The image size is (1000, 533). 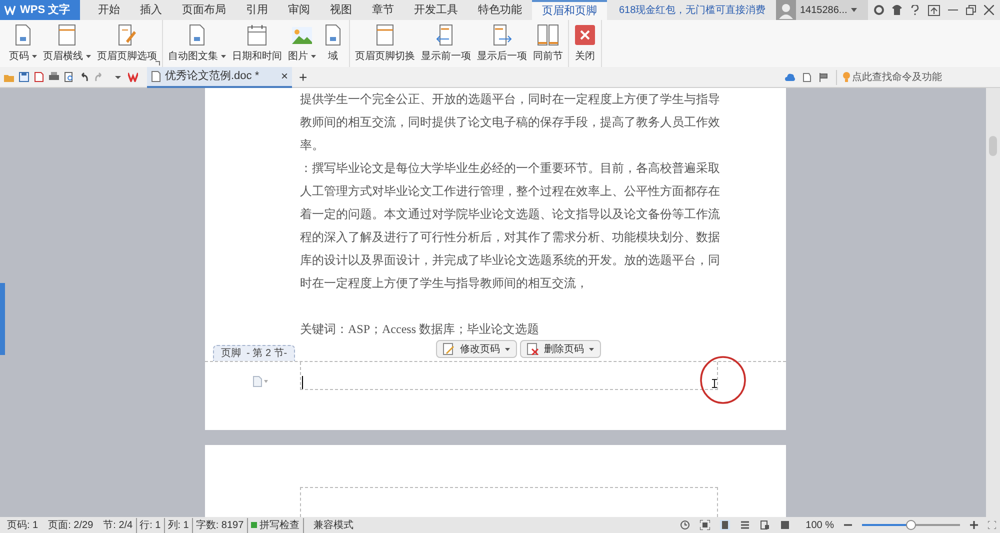 What do you see at coordinates (341, 10) in the screenshot?
I see `ribbon-tab: 视图` at bounding box center [341, 10].